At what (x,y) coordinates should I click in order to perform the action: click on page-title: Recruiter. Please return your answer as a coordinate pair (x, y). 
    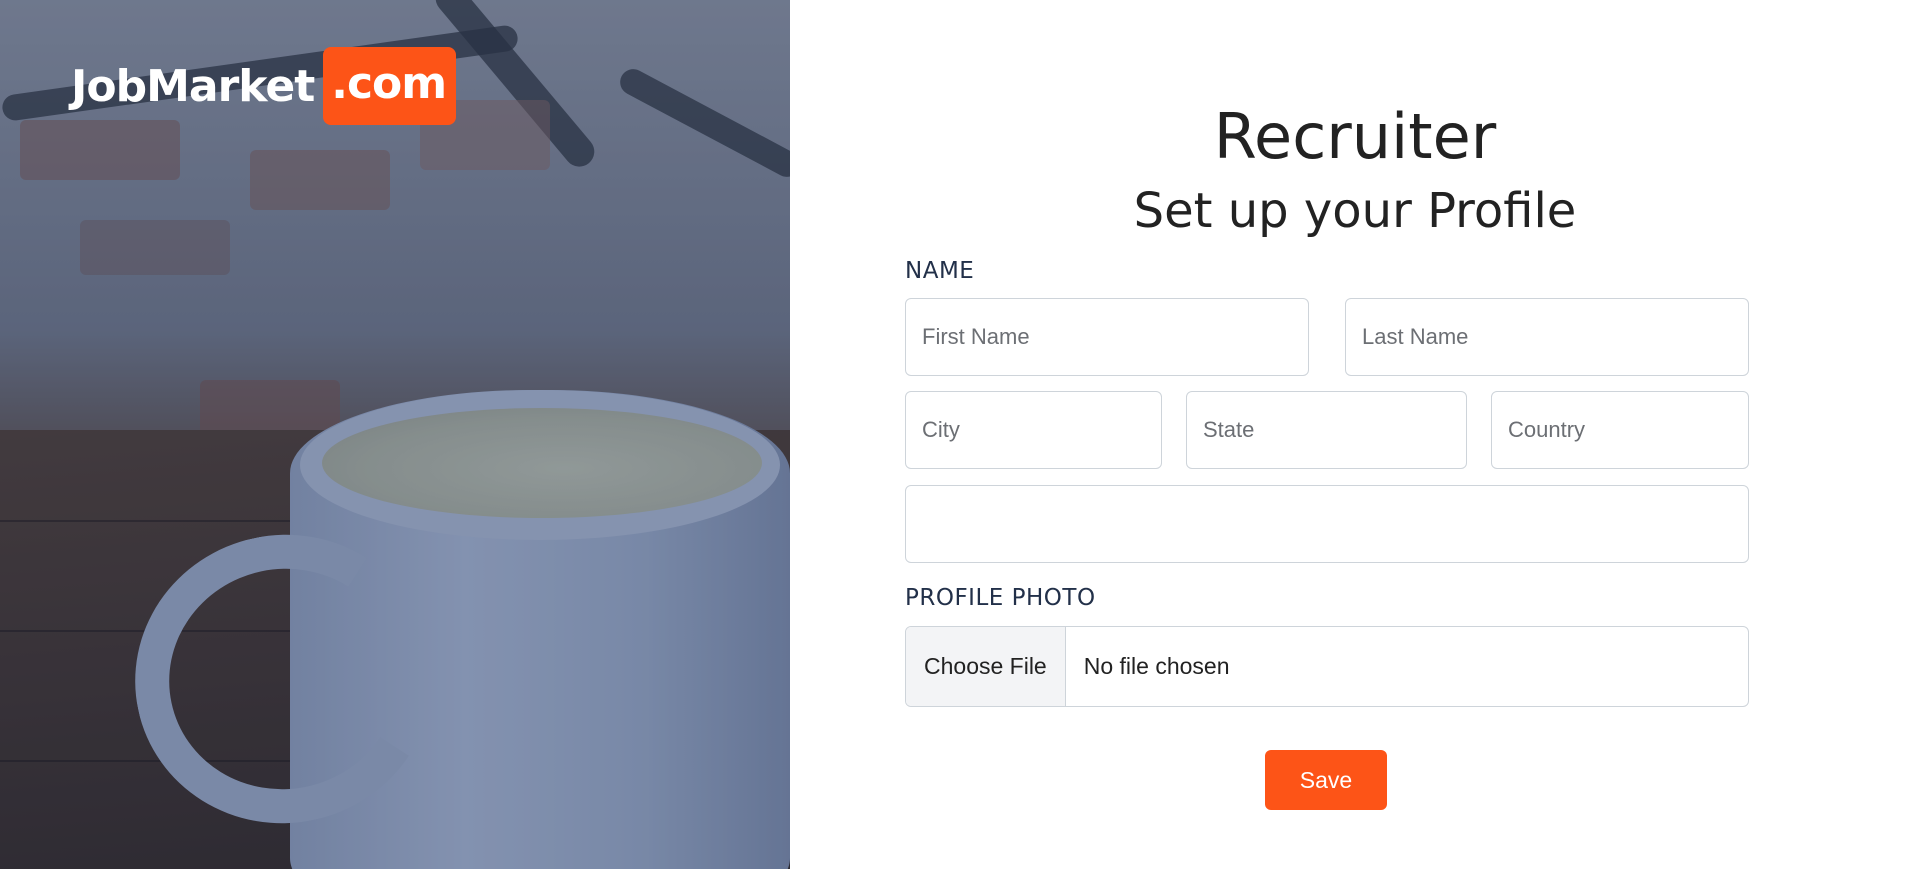
    Looking at the image, I should click on (1355, 136).